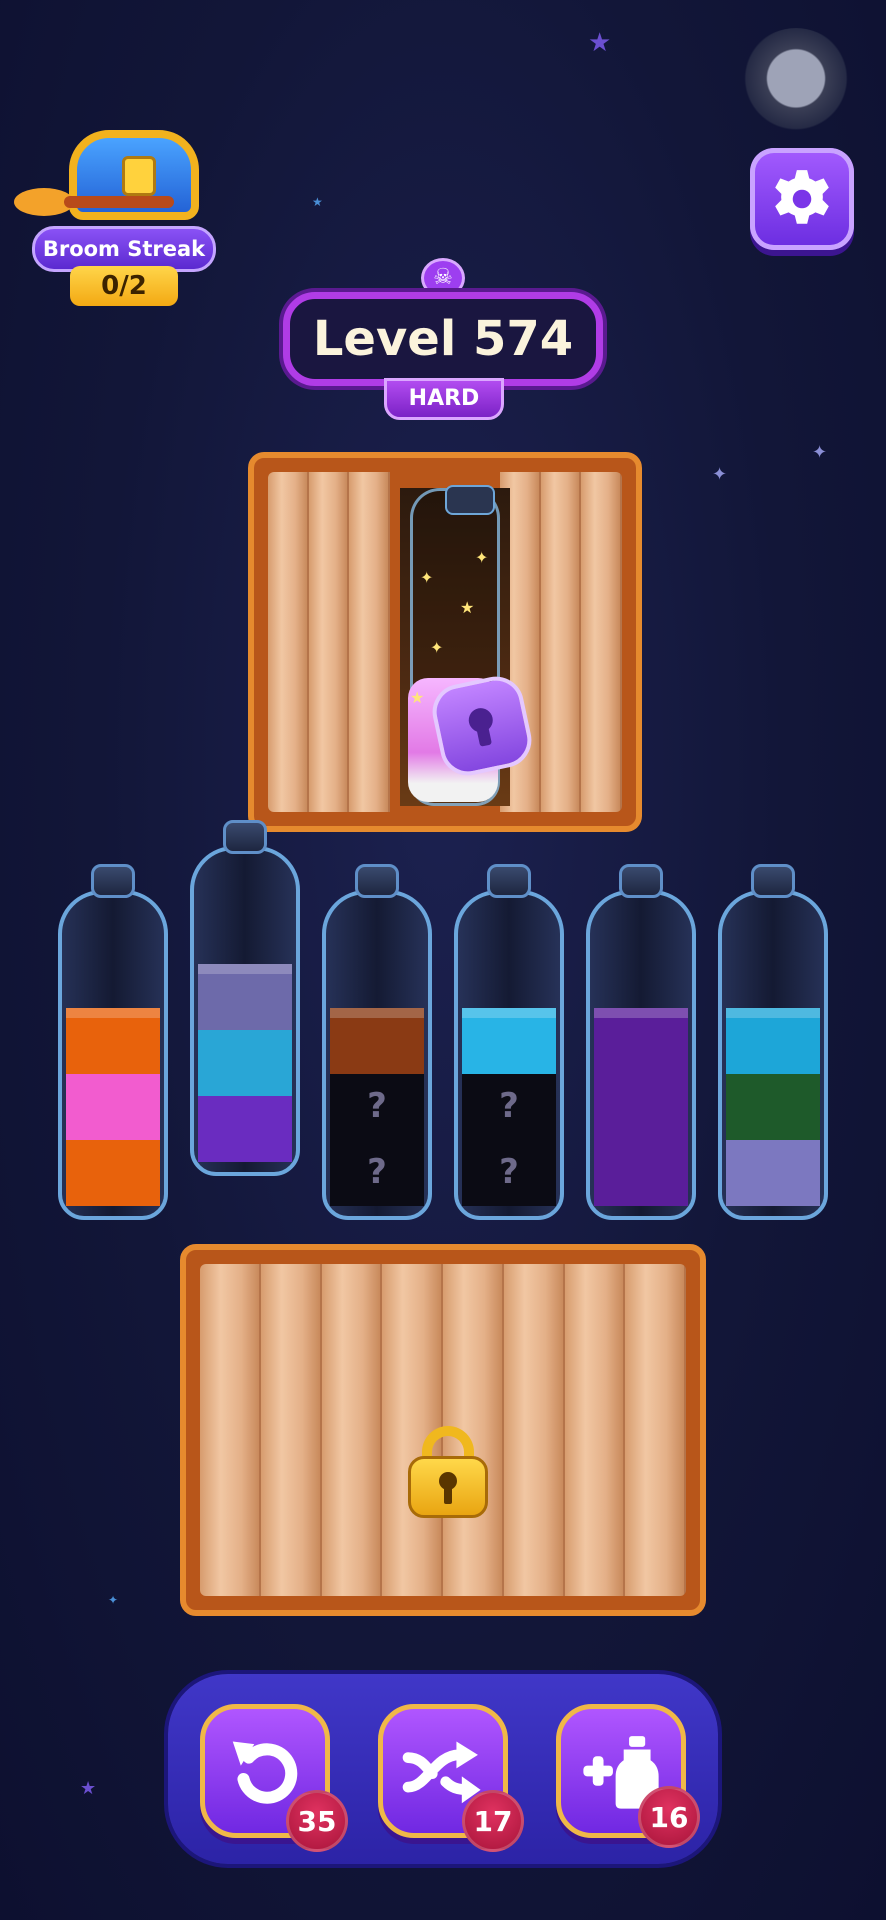 This screenshot has height=1920, width=886. Describe the element at coordinates (448, 1472) in the screenshot. I see `lock-icon` at that location.